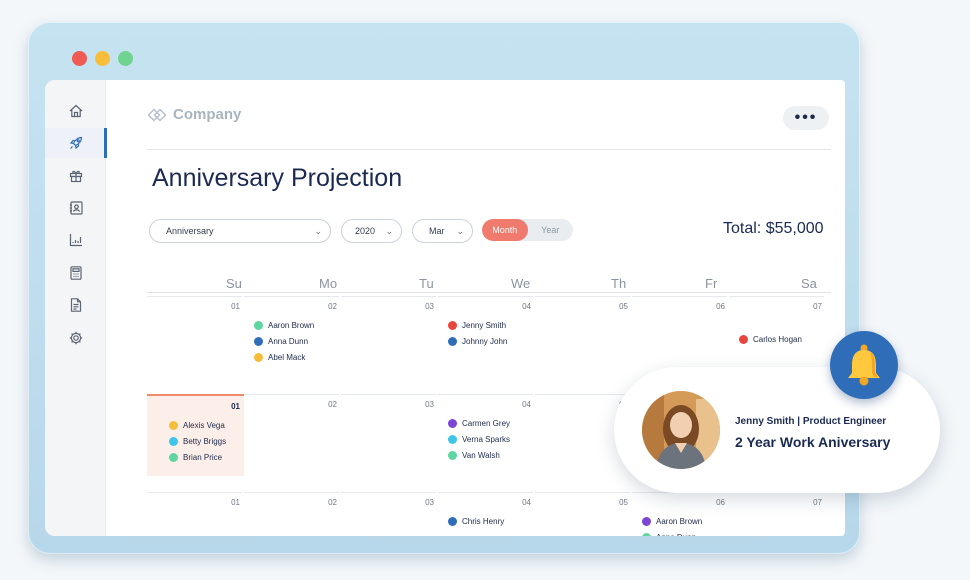 Image resolution: width=970 pixels, height=580 pixels. I want to click on month-select-value: Mar, so click(437, 231).